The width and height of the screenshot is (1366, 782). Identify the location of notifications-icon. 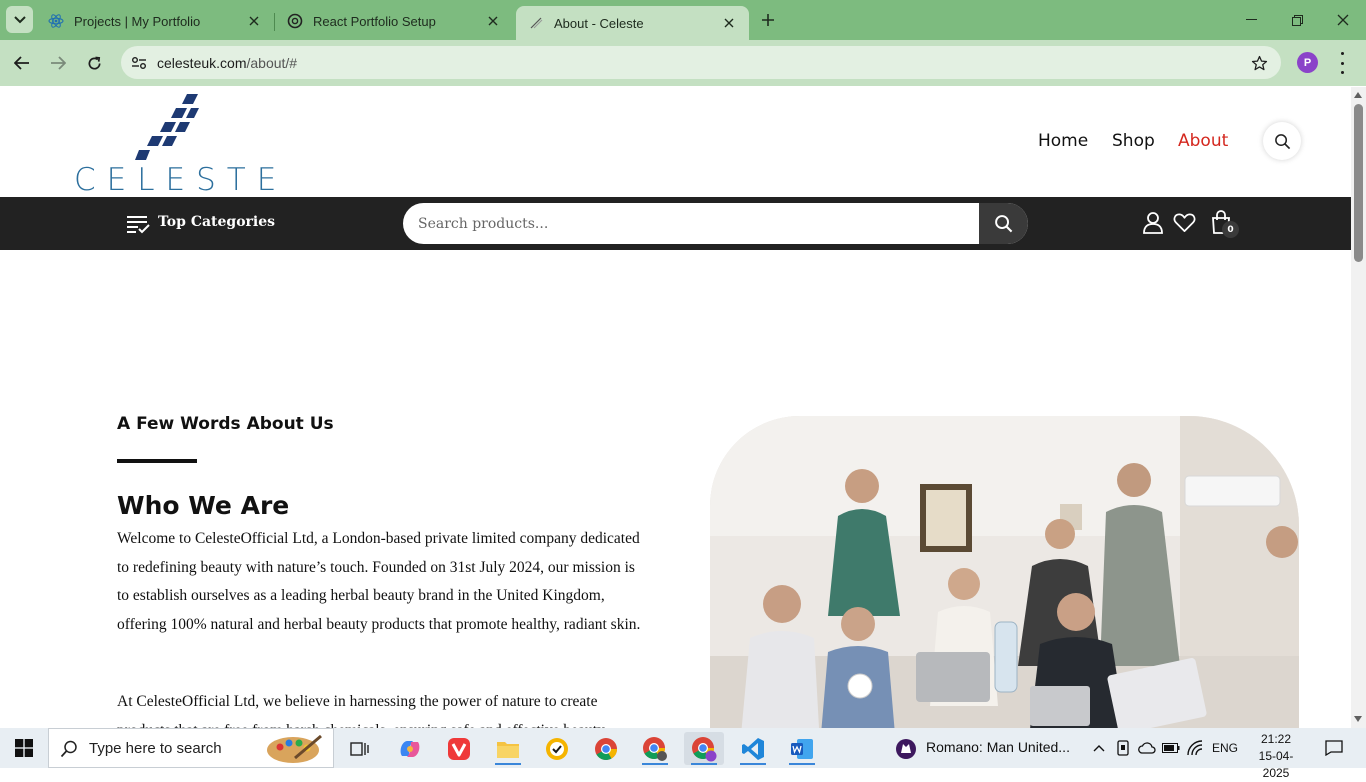
(1334, 748).